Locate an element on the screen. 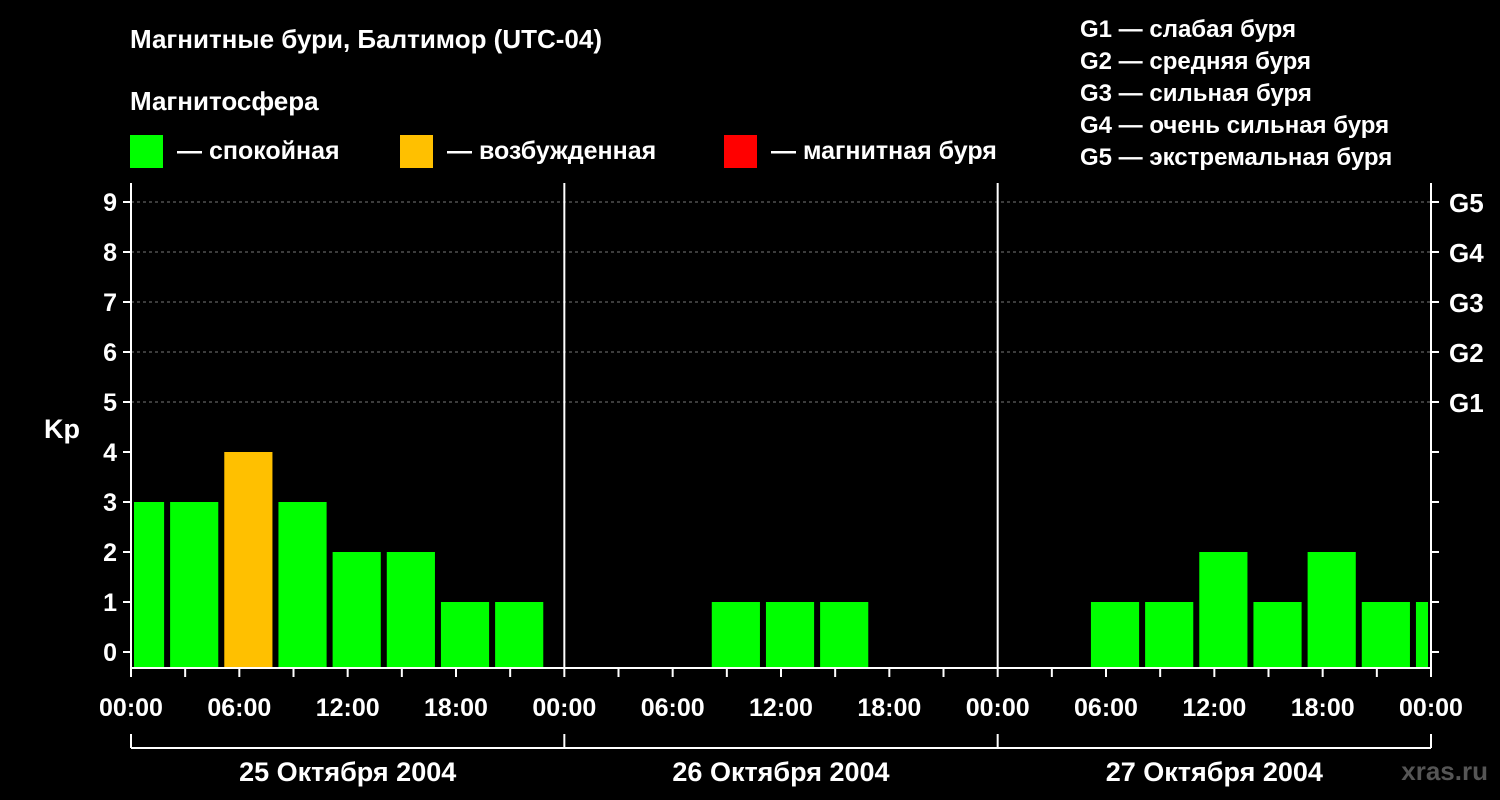 This screenshot has height=800, width=1500. y-tick-label: 8 is located at coordinates (110, 253).